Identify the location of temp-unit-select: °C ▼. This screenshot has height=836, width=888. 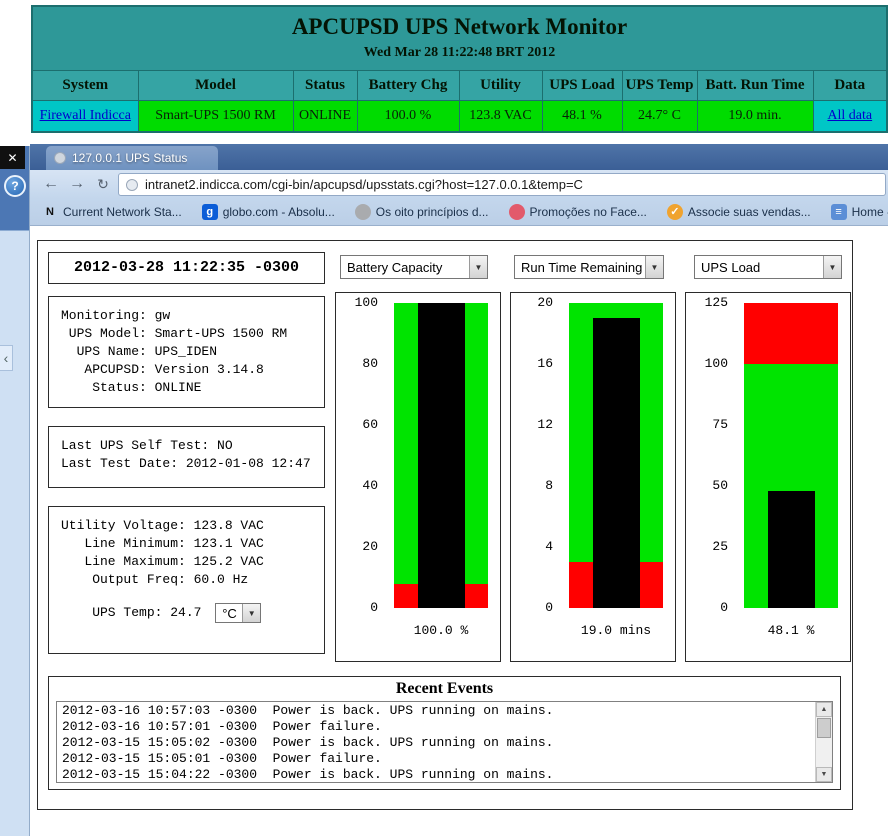
(238, 613).